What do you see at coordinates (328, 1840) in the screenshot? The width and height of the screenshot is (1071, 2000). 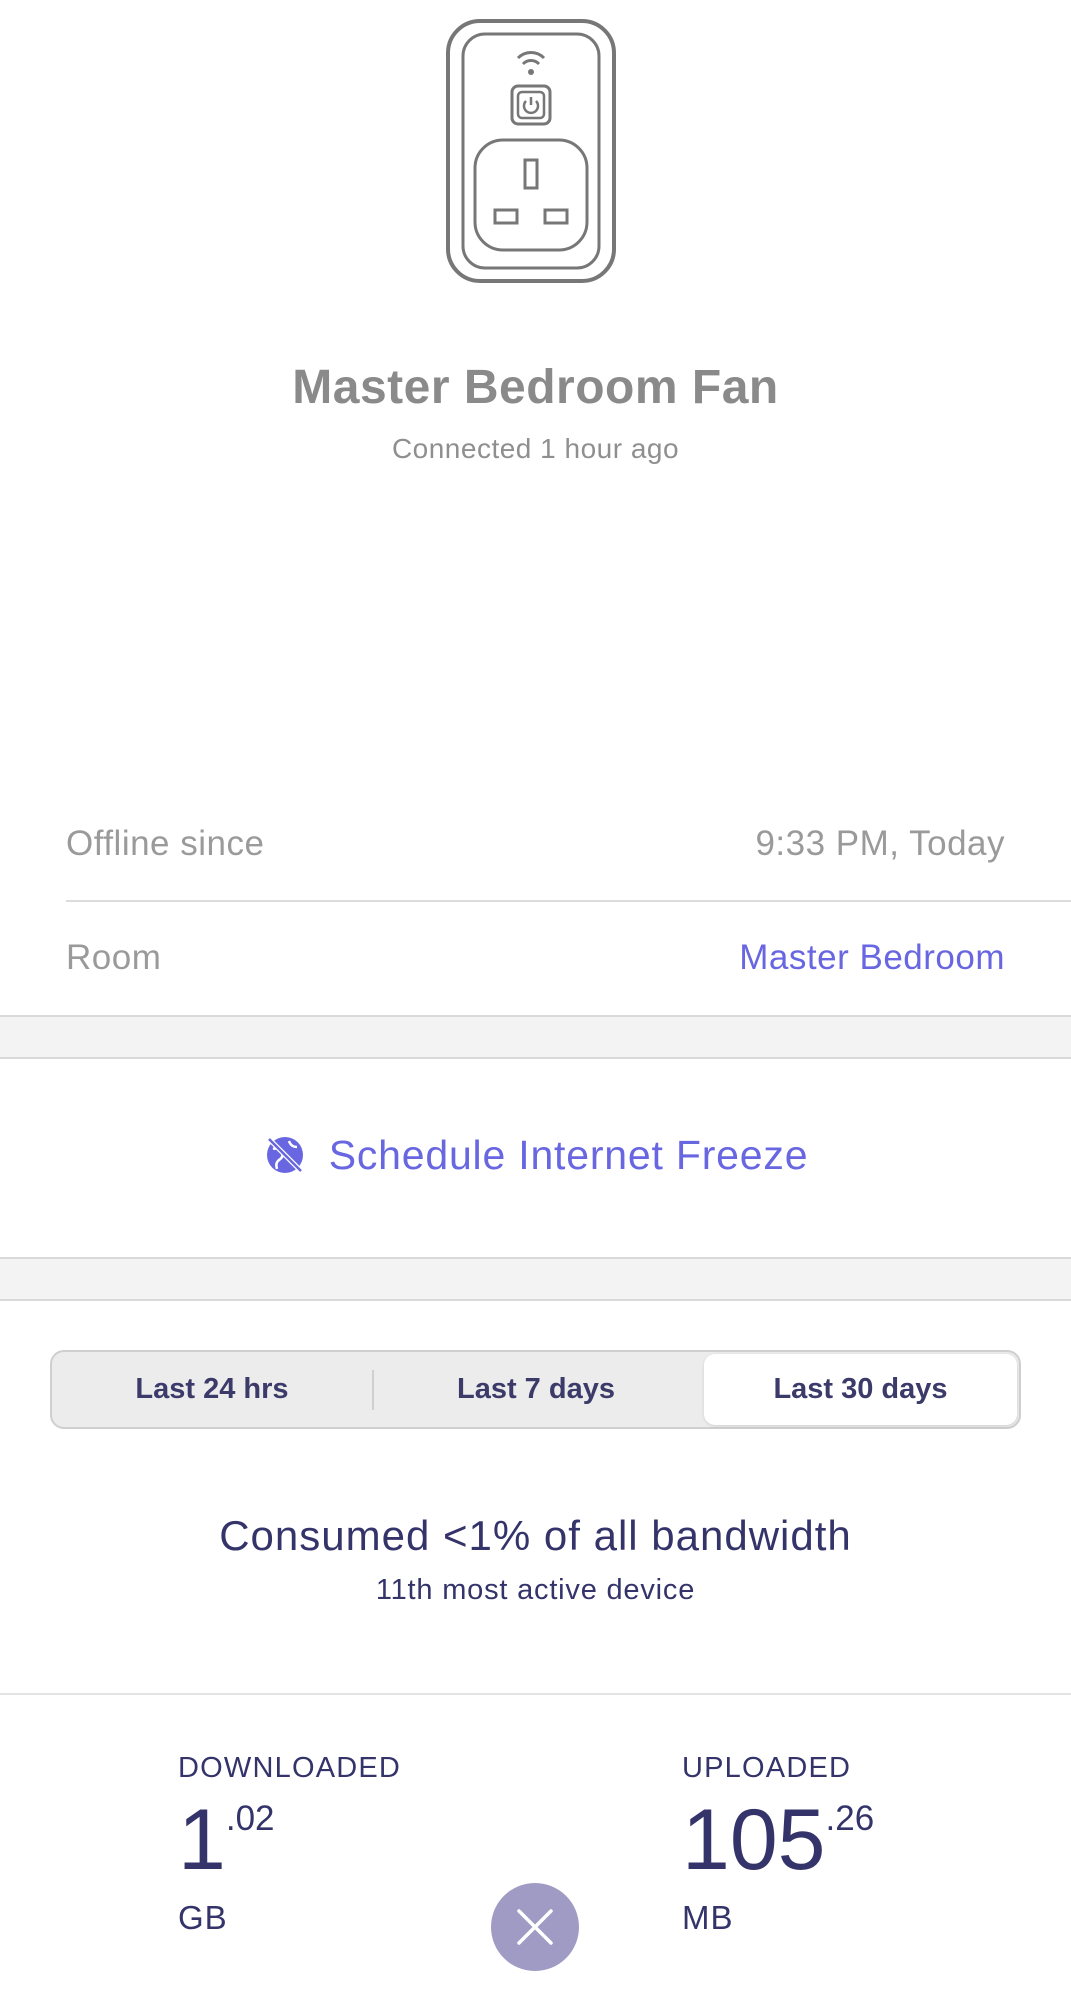 I see `downloaded-value: 1.02` at bounding box center [328, 1840].